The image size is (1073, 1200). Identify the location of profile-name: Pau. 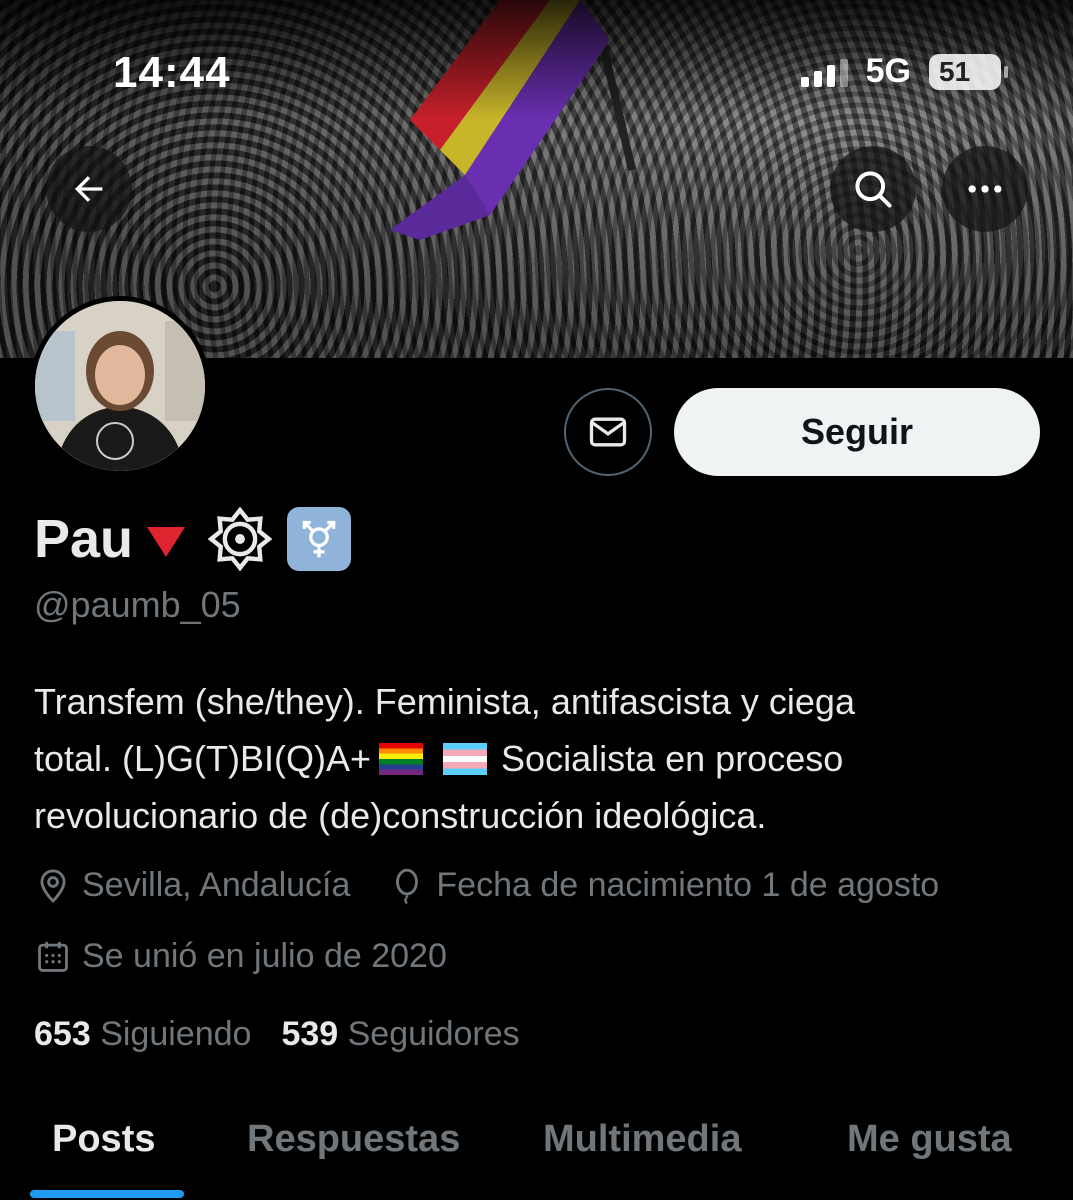
(84, 539).